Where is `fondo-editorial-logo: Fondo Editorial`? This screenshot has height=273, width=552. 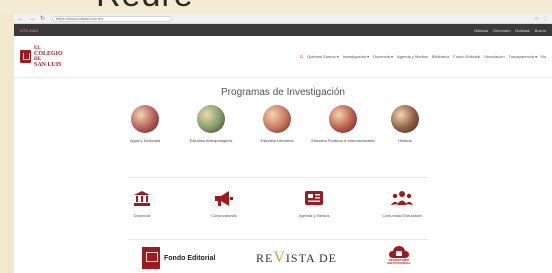 fondo-editorial-logo: Fondo Editorial is located at coordinates (178, 258).